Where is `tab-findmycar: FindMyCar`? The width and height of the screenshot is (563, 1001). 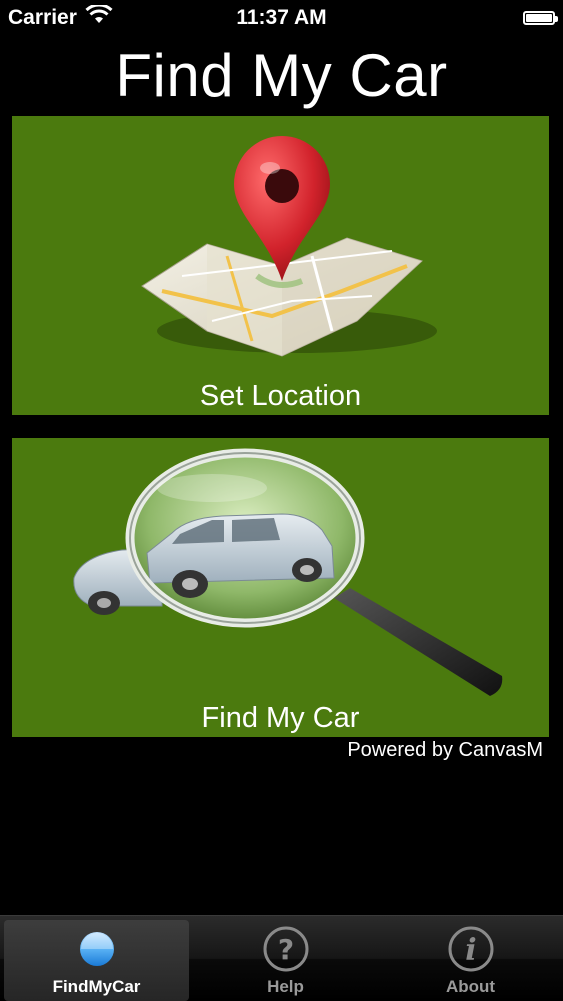 tab-findmycar: FindMyCar is located at coordinates (96, 960).